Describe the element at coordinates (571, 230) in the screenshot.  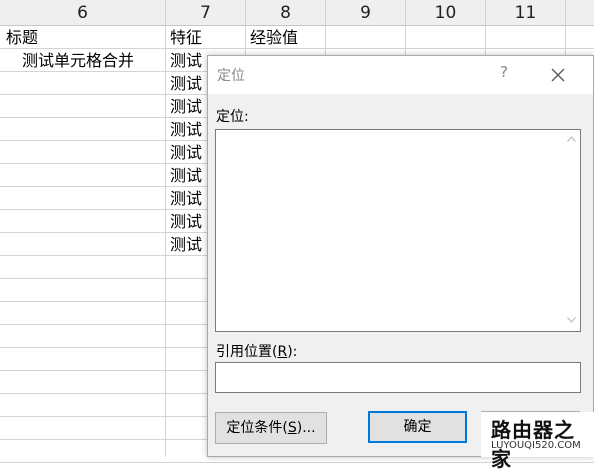
I see `listbox-scrollbar` at that location.